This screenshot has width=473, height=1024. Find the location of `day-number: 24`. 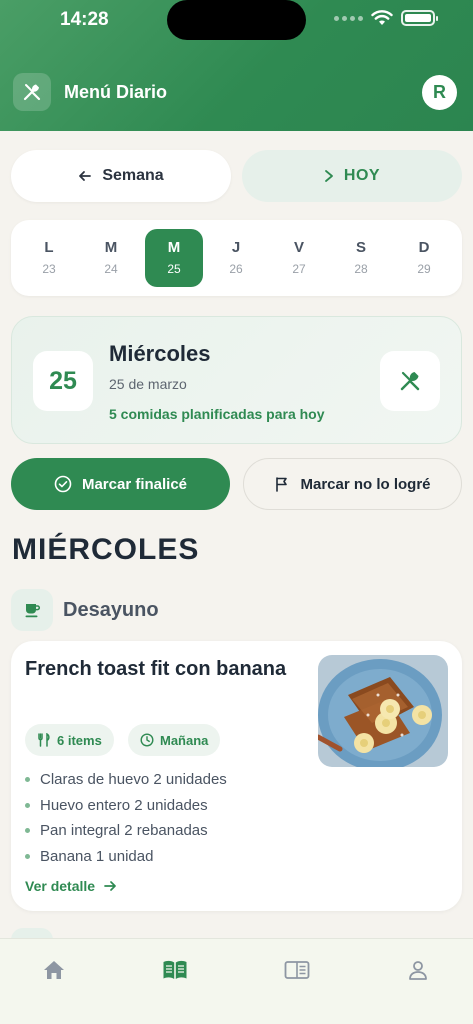

day-number: 24 is located at coordinates (111, 269).